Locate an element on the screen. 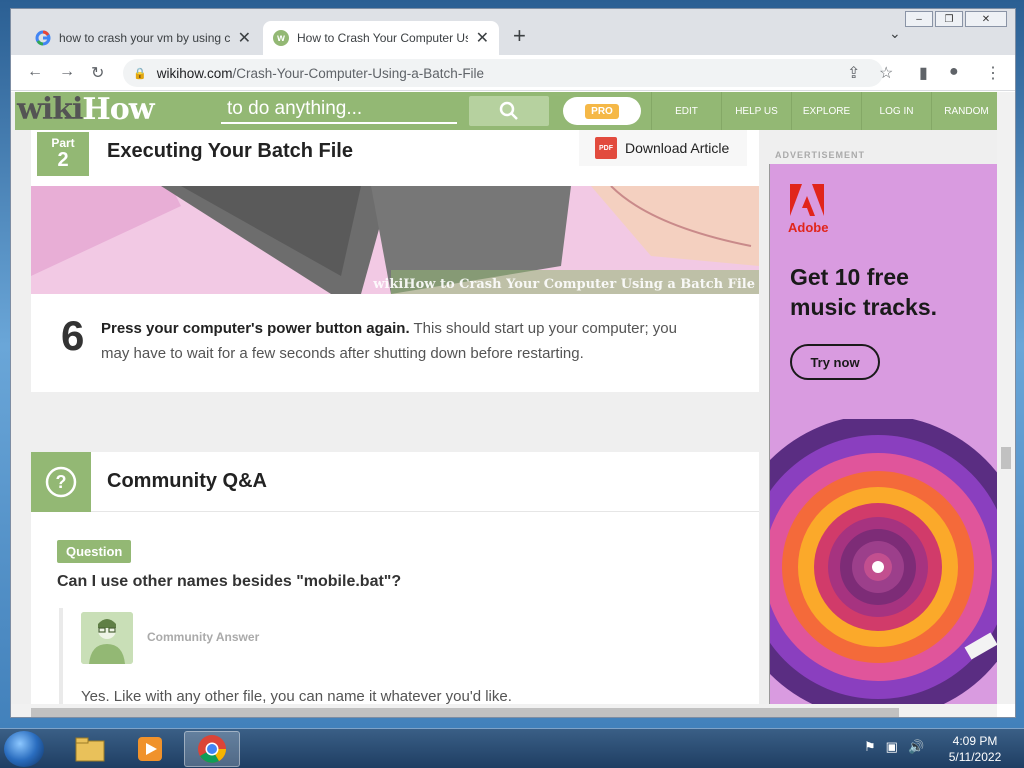 The width and height of the screenshot is (1024, 768). wikihow-logo: wikiHow is located at coordinates (86, 109).